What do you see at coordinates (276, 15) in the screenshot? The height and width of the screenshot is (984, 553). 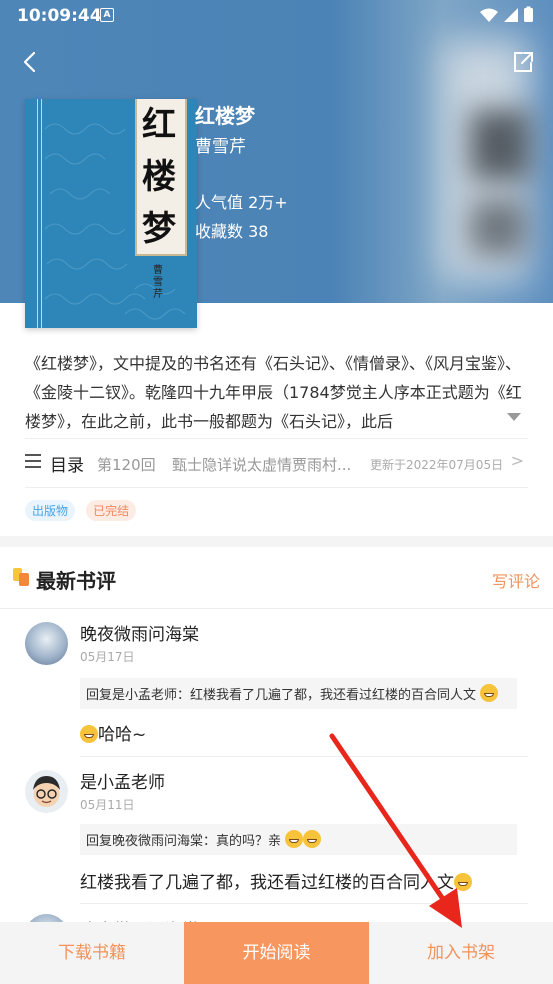 I see `status-bar: 10:09:44 A` at bounding box center [276, 15].